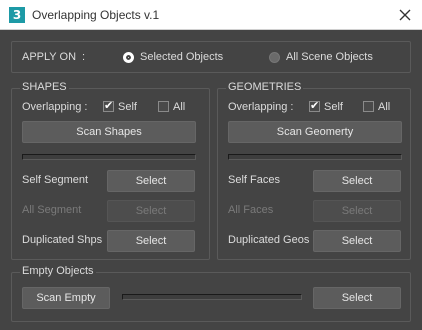 This screenshot has width=422, height=330. I want to click on shapes-group-title: SHAPES, so click(44, 87).